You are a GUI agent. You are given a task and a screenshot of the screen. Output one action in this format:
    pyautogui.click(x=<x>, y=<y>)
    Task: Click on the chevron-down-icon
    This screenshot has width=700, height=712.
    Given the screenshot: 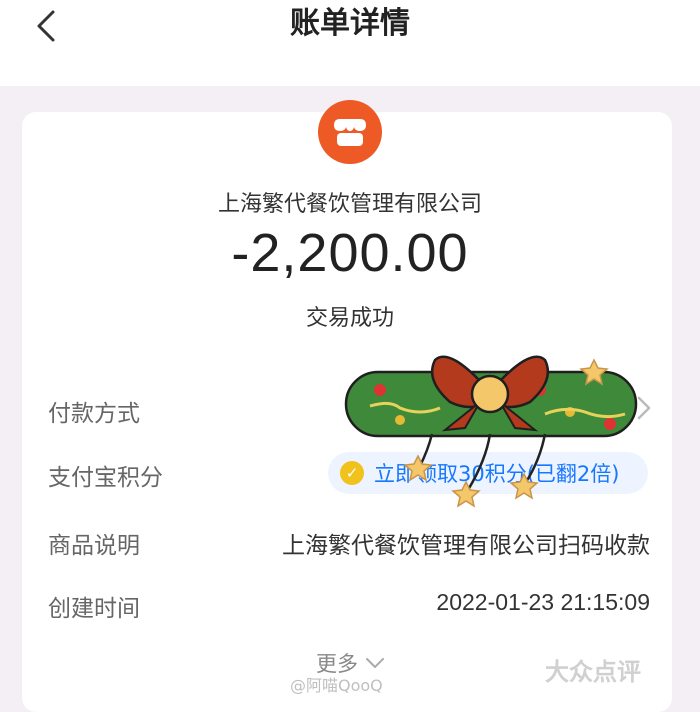 What is the action you would take?
    pyautogui.click(x=375, y=663)
    